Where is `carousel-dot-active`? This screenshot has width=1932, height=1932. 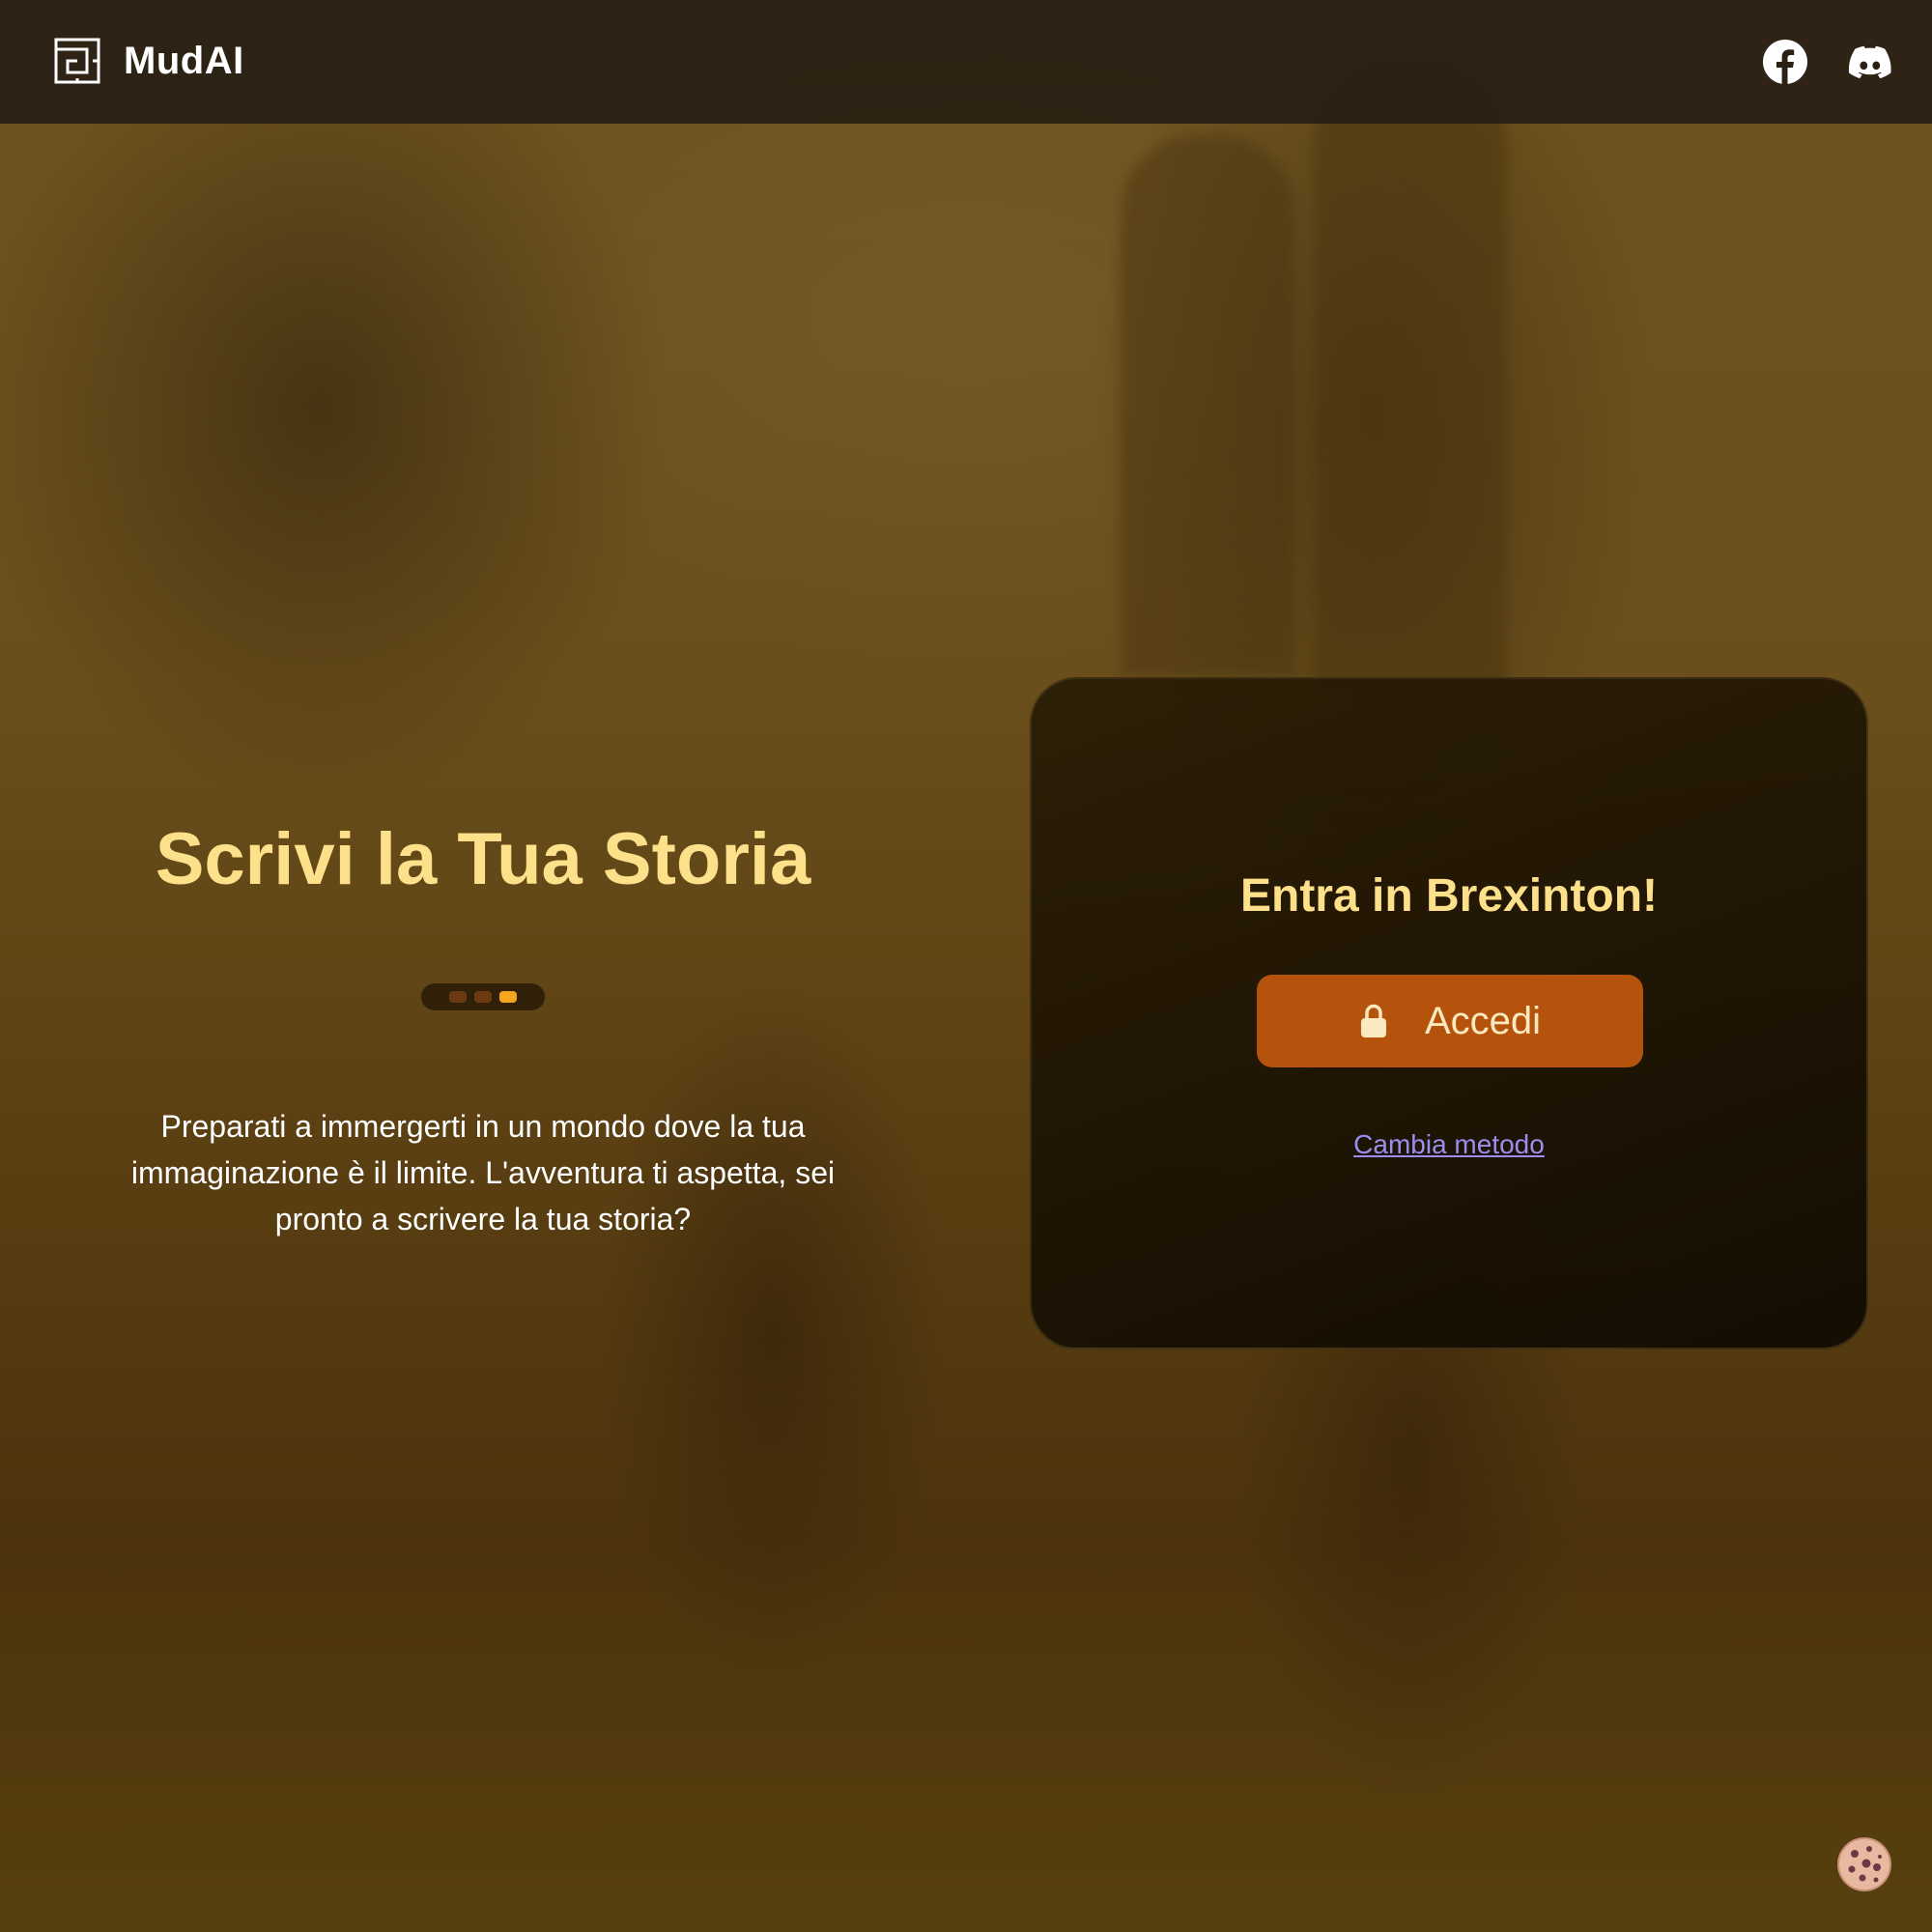
carousel-dot-active is located at coordinates (508, 997).